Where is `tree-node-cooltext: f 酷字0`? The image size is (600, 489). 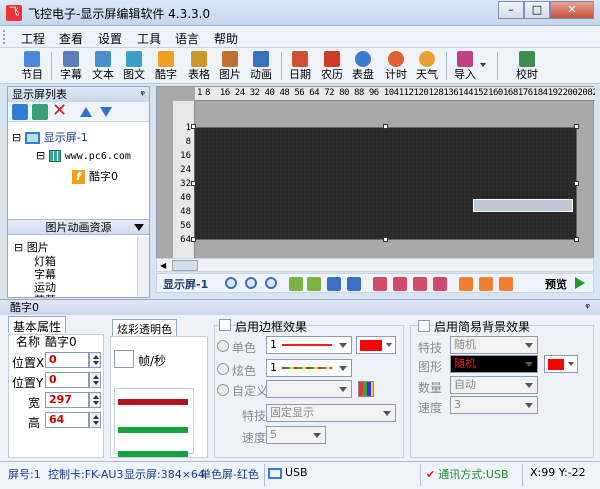
tree-node-cooltext: f 酷字0 is located at coordinates (95, 176).